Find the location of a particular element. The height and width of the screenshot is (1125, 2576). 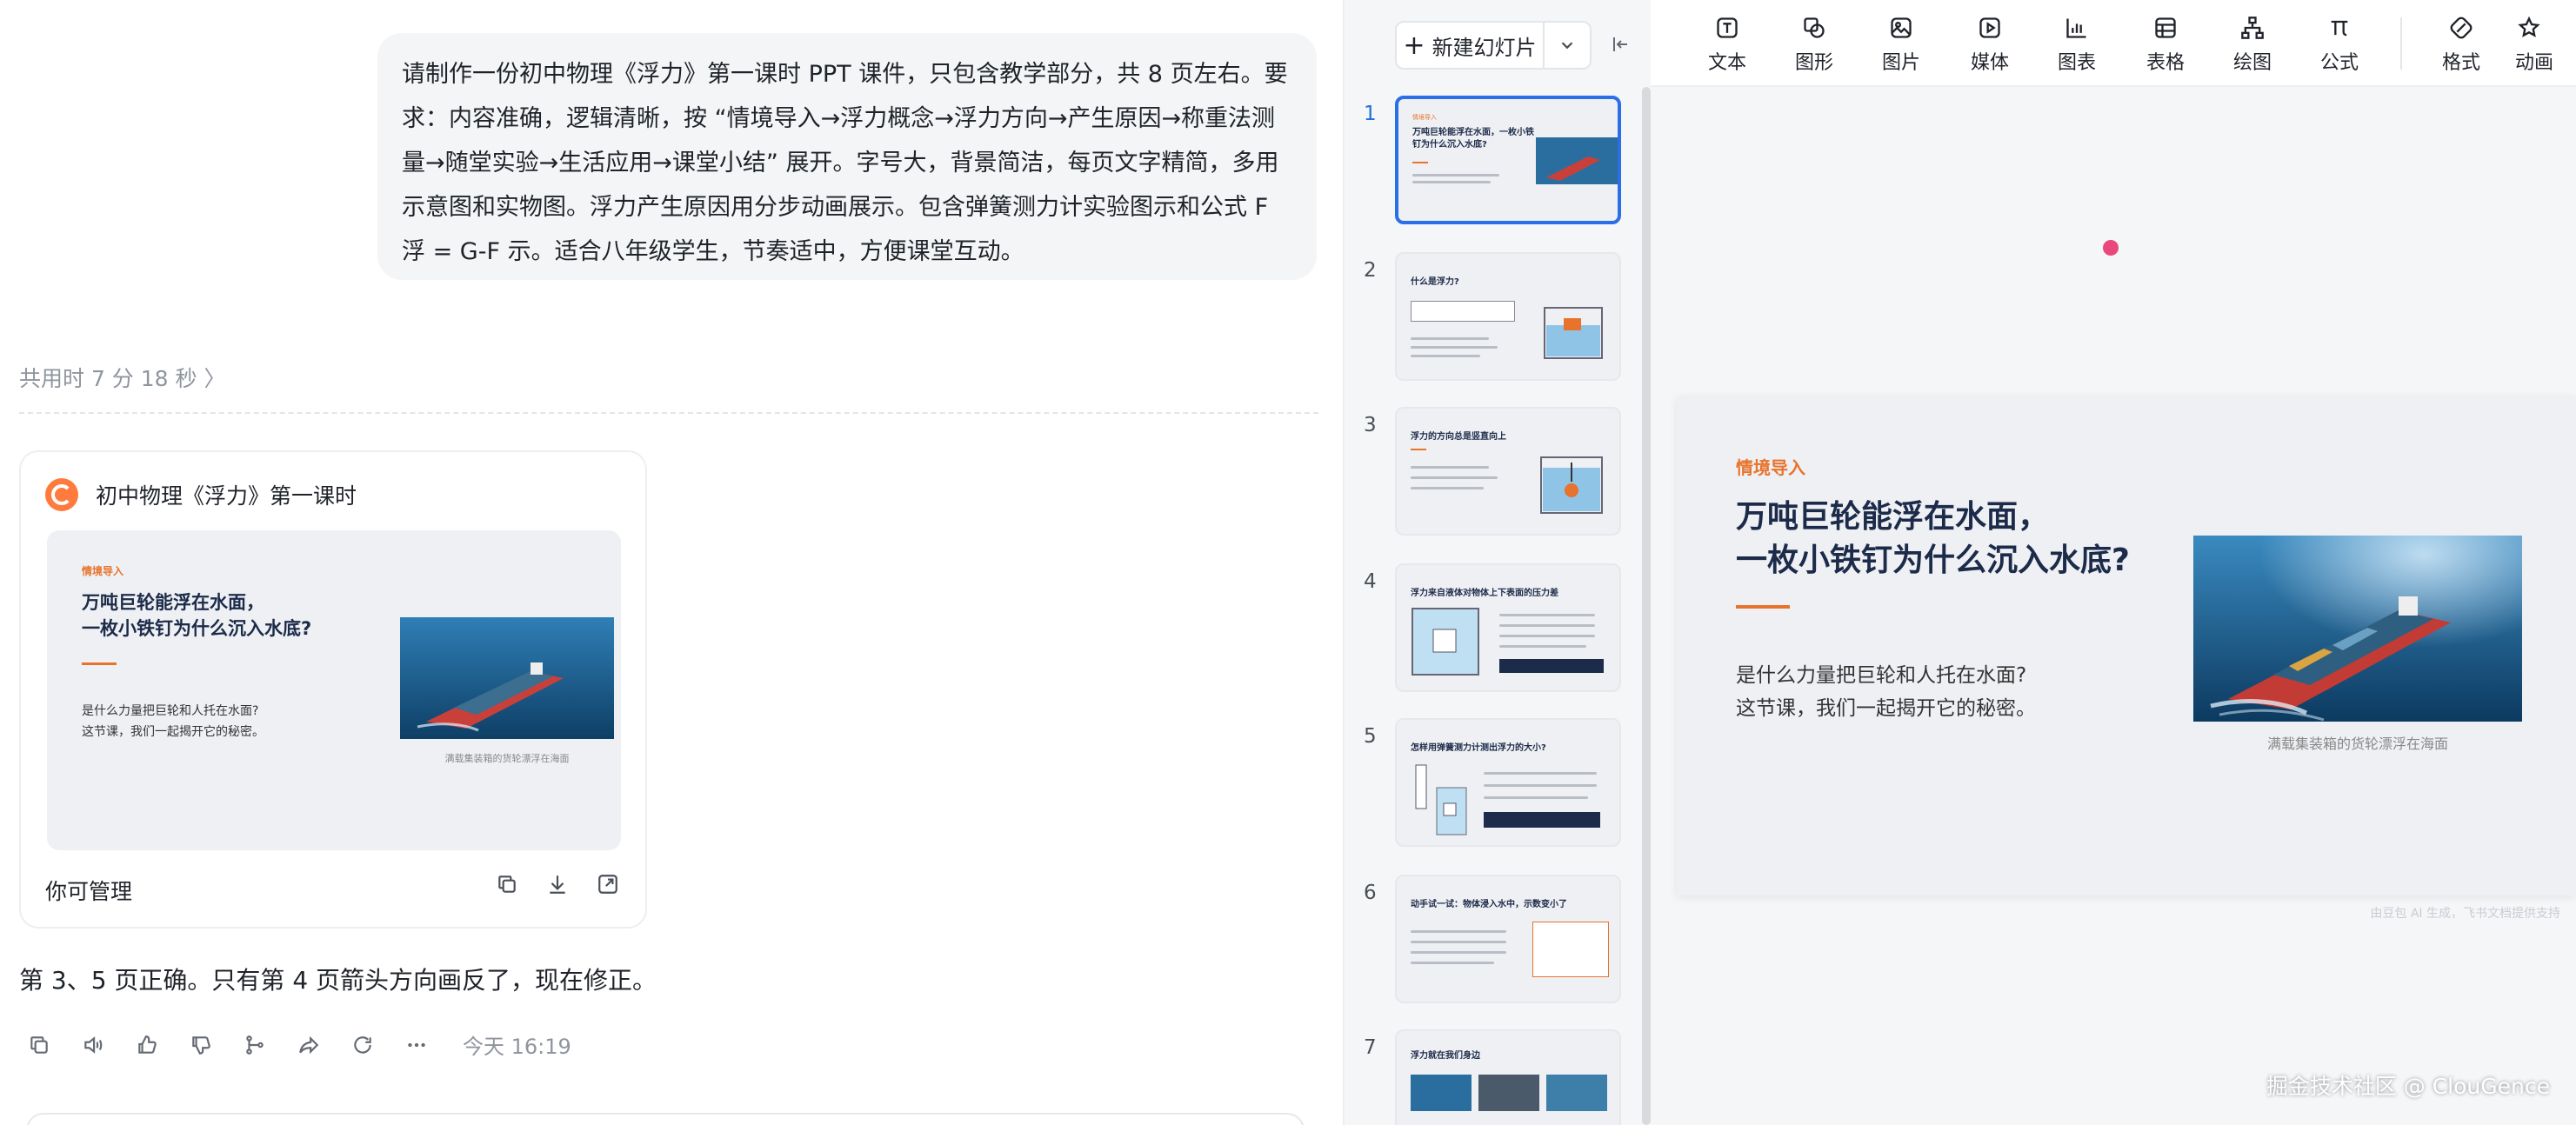

thumbnail-scrollbar is located at coordinates (1646, 606).